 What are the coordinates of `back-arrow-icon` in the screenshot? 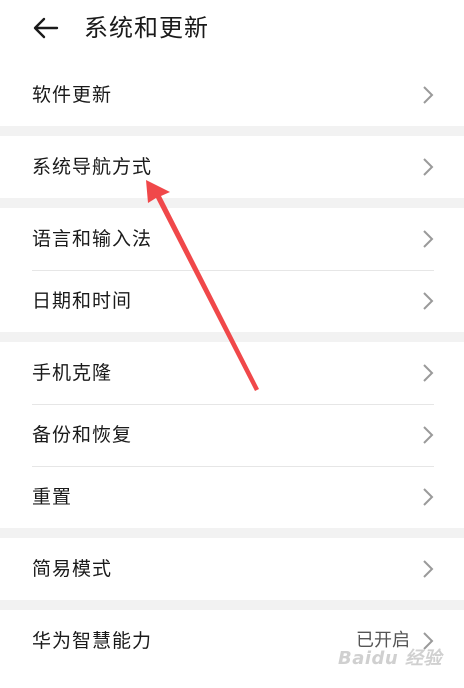 It's located at (46, 28).